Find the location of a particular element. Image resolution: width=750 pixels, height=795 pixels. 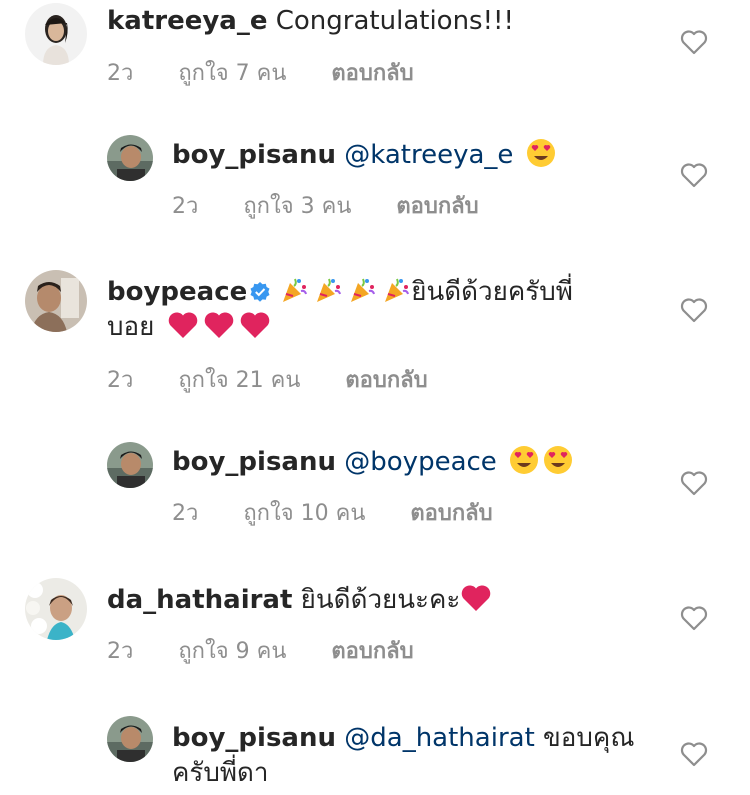

comment-text: katreeya_e Congratulations!!! is located at coordinates (310, 21).